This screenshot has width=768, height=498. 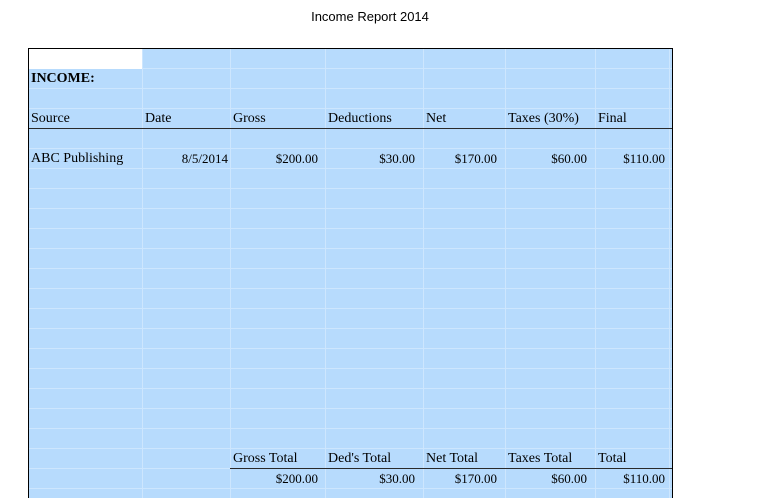 What do you see at coordinates (451, 468) in the screenshot?
I see `totals-underline` at bounding box center [451, 468].